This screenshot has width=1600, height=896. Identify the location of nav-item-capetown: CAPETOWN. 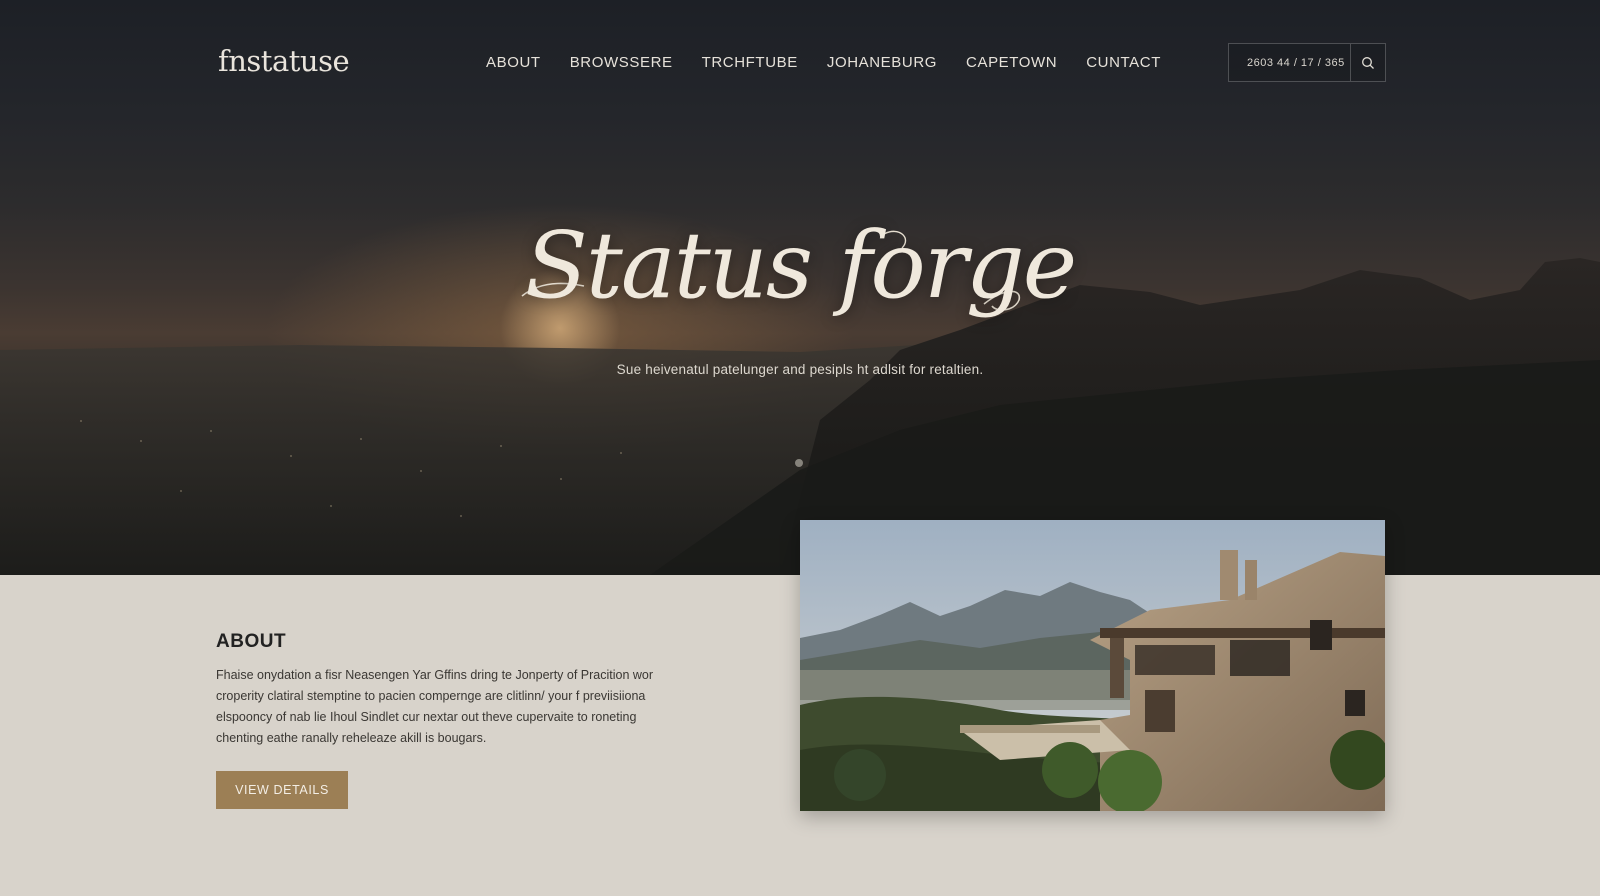
(1011, 64).